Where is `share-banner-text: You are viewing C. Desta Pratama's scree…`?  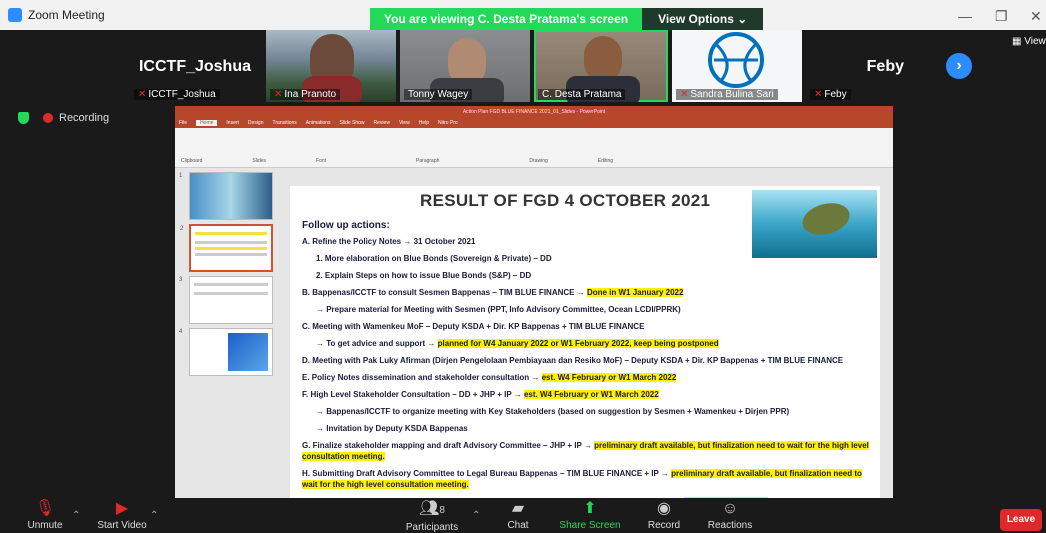
share-banner-text: You are viewing C. Desta Pratama's scree… is located at coordinates (506, 19).